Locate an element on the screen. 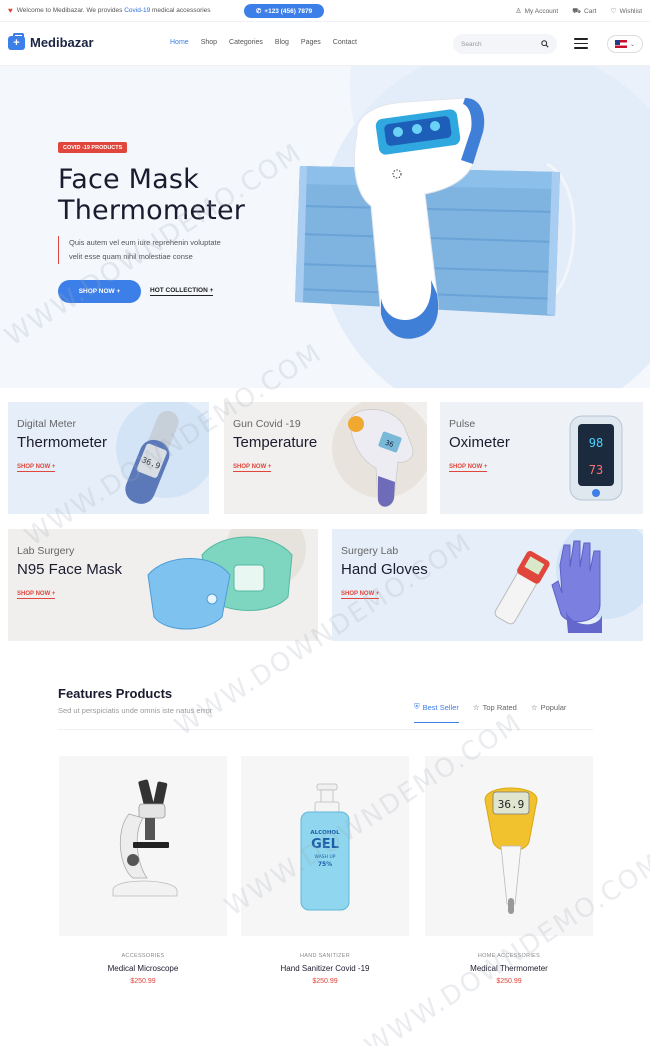 The height and width of the screenshot is (1046, 650). nav-home: Home is located at coordinates (179, 42).